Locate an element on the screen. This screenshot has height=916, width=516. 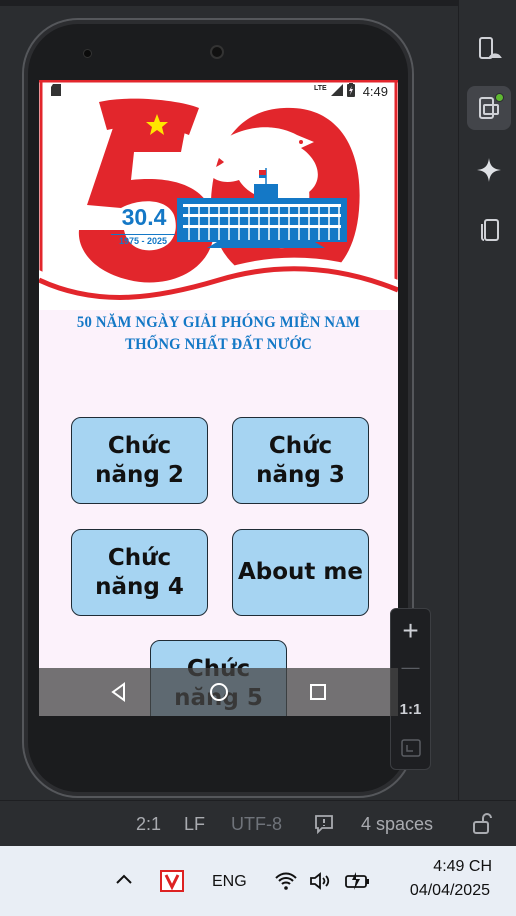
taskbar-date: 04/04/2025 is located at coordinates (440, 891).